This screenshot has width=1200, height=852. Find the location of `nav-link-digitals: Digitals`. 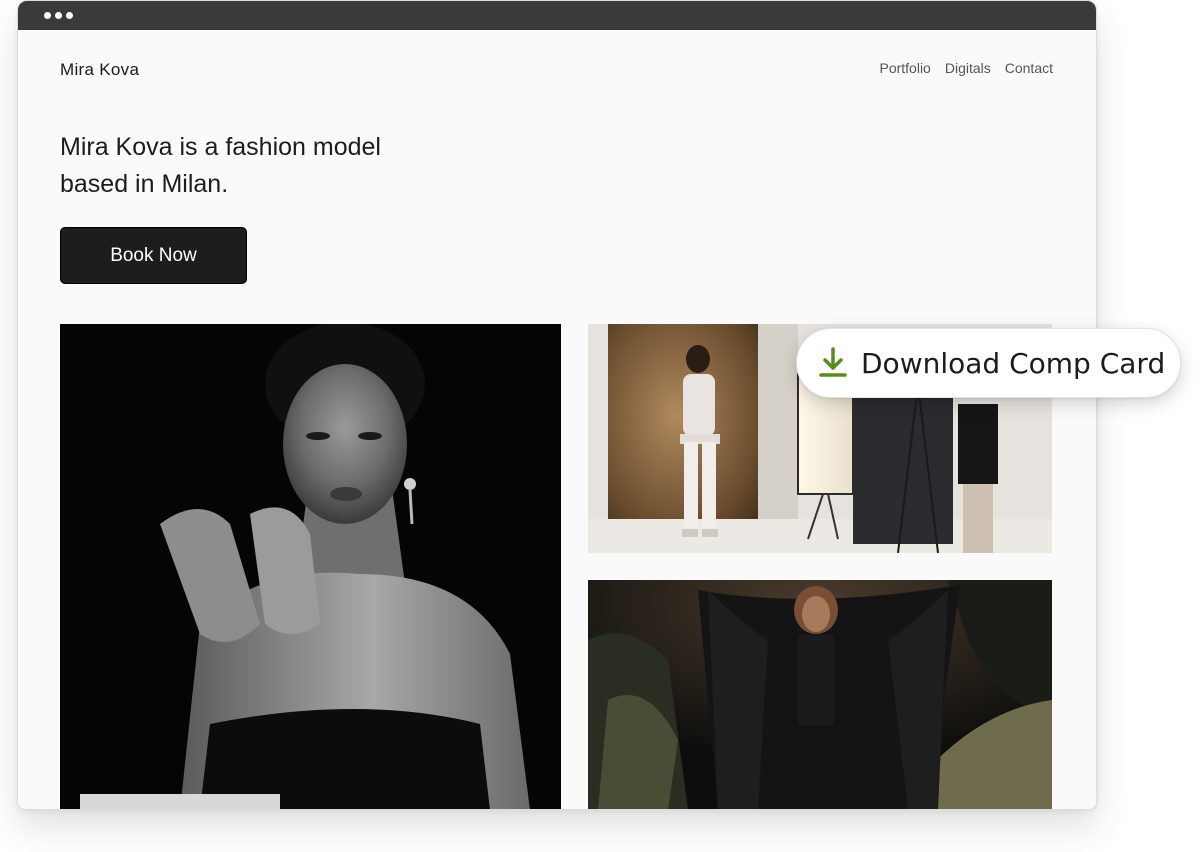

nav-link-digitals: Digitals is located at coordinates (968, 68).